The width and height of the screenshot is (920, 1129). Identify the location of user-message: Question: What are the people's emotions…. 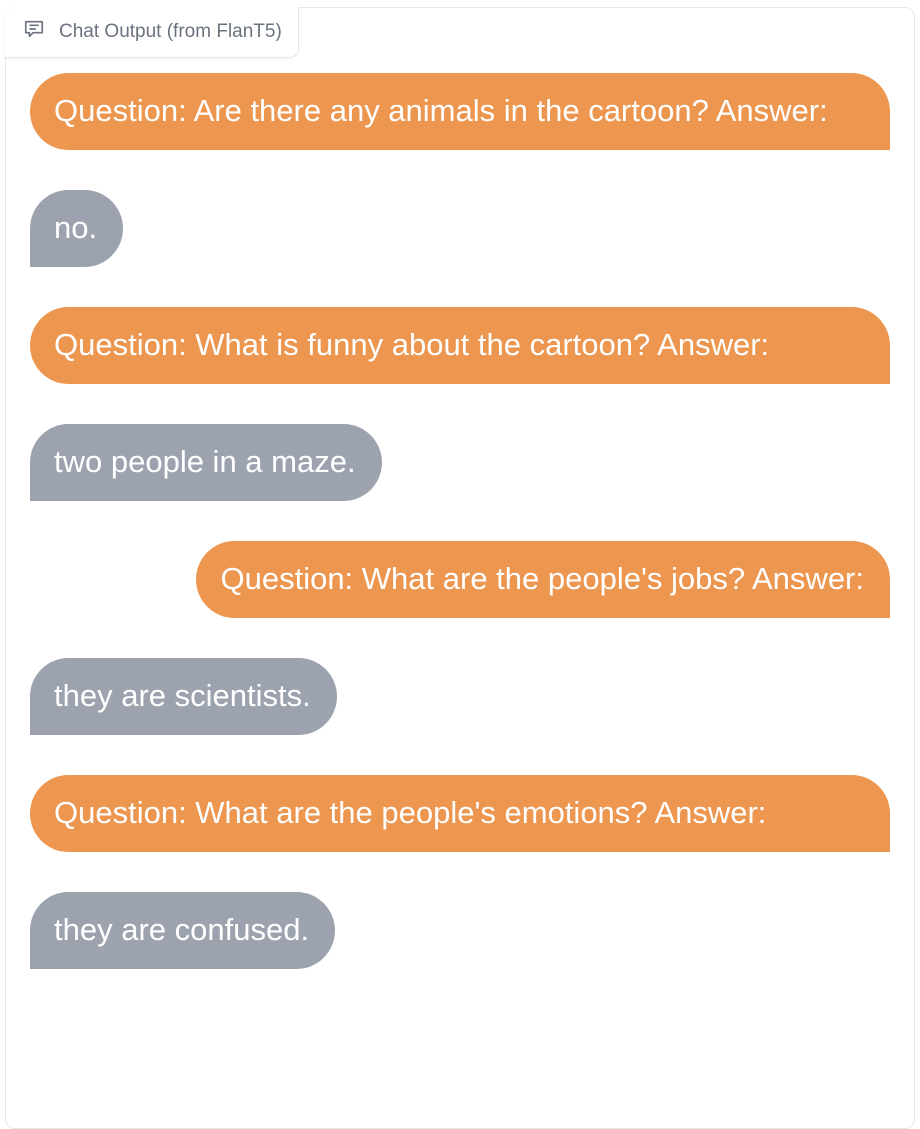
(460, 813).